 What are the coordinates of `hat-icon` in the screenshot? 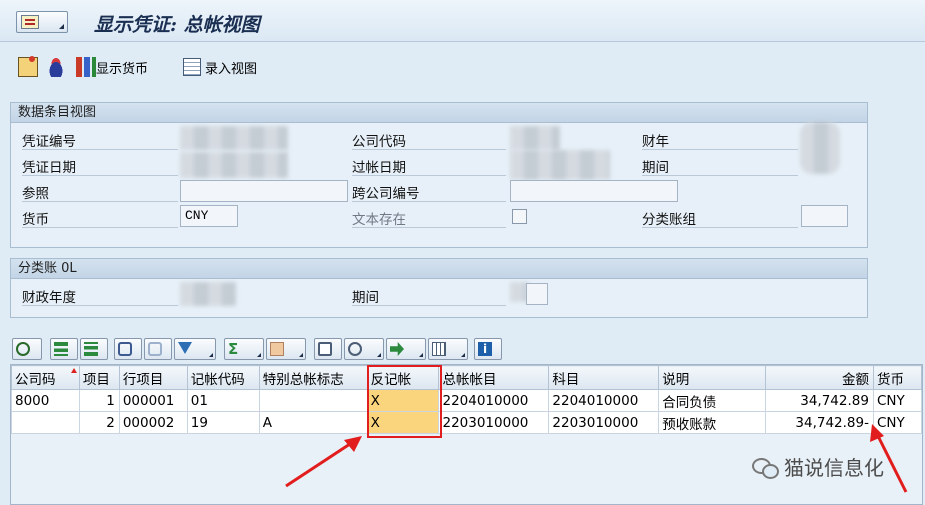 It's located at (56, 67).